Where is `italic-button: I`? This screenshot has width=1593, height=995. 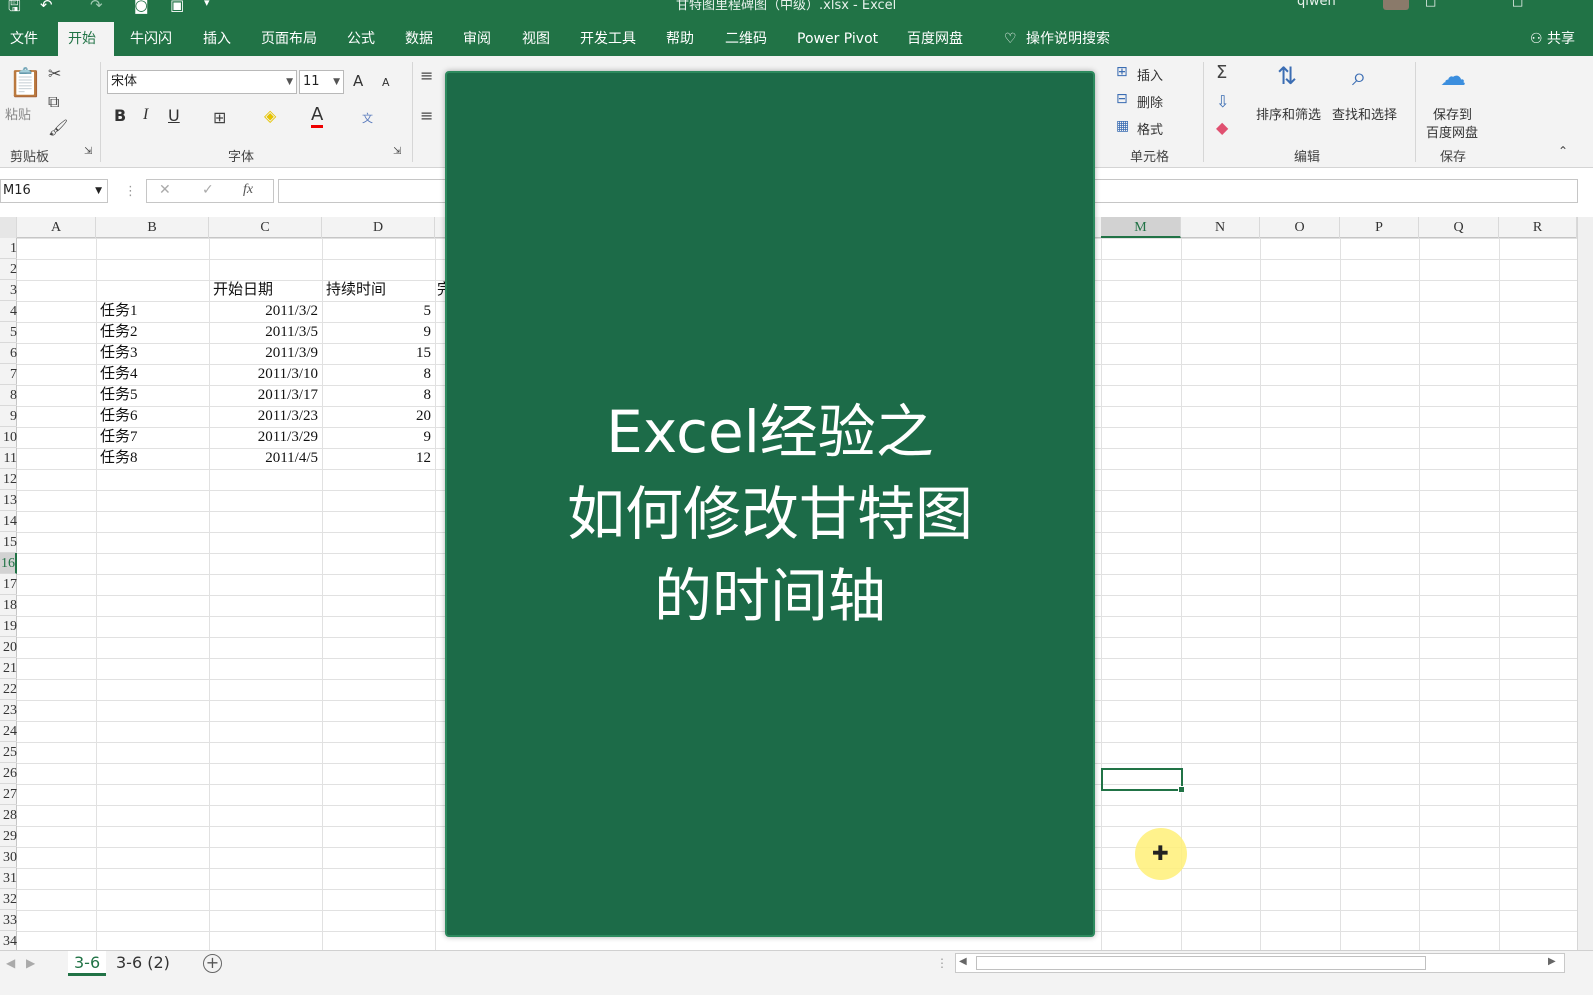
italic-button: I is located at coordinates (145, 115).